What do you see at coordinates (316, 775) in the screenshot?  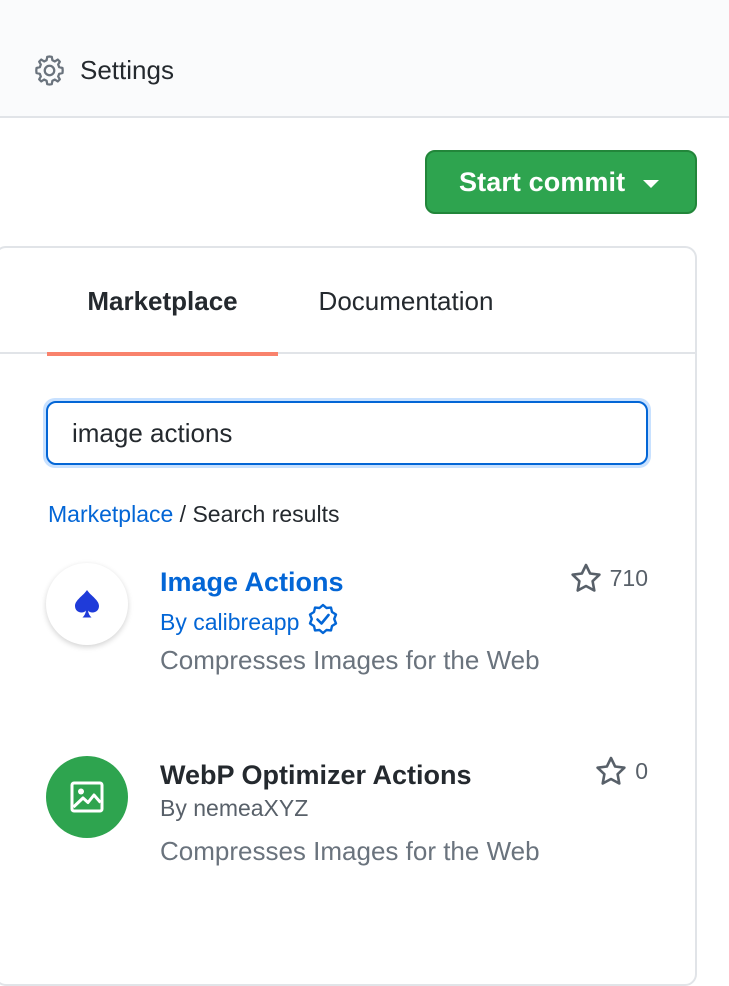 I see `result-title-link: WebP Optimizer Actions` at bounding box center [316, 775].